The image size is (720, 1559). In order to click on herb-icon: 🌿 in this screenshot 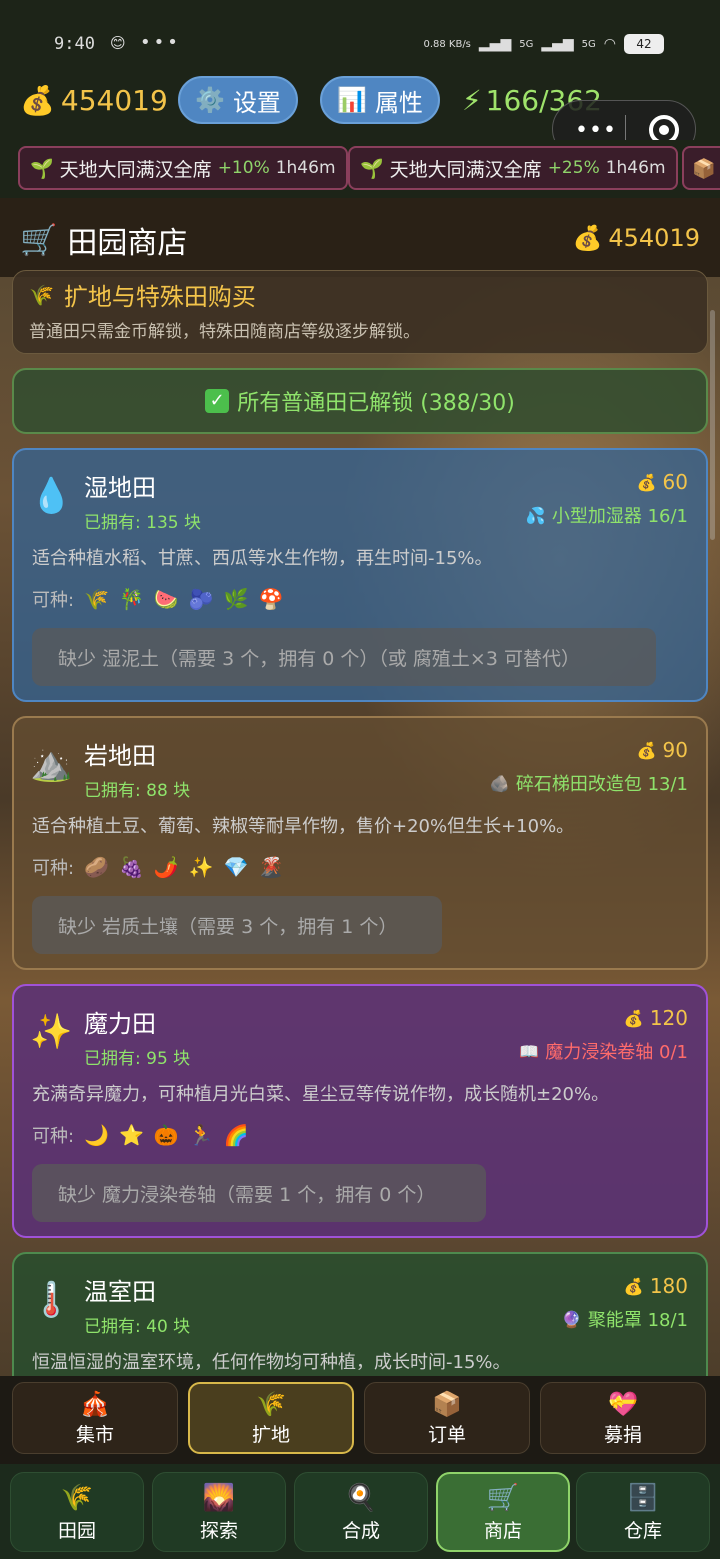, I will do `click(236, 599)`.